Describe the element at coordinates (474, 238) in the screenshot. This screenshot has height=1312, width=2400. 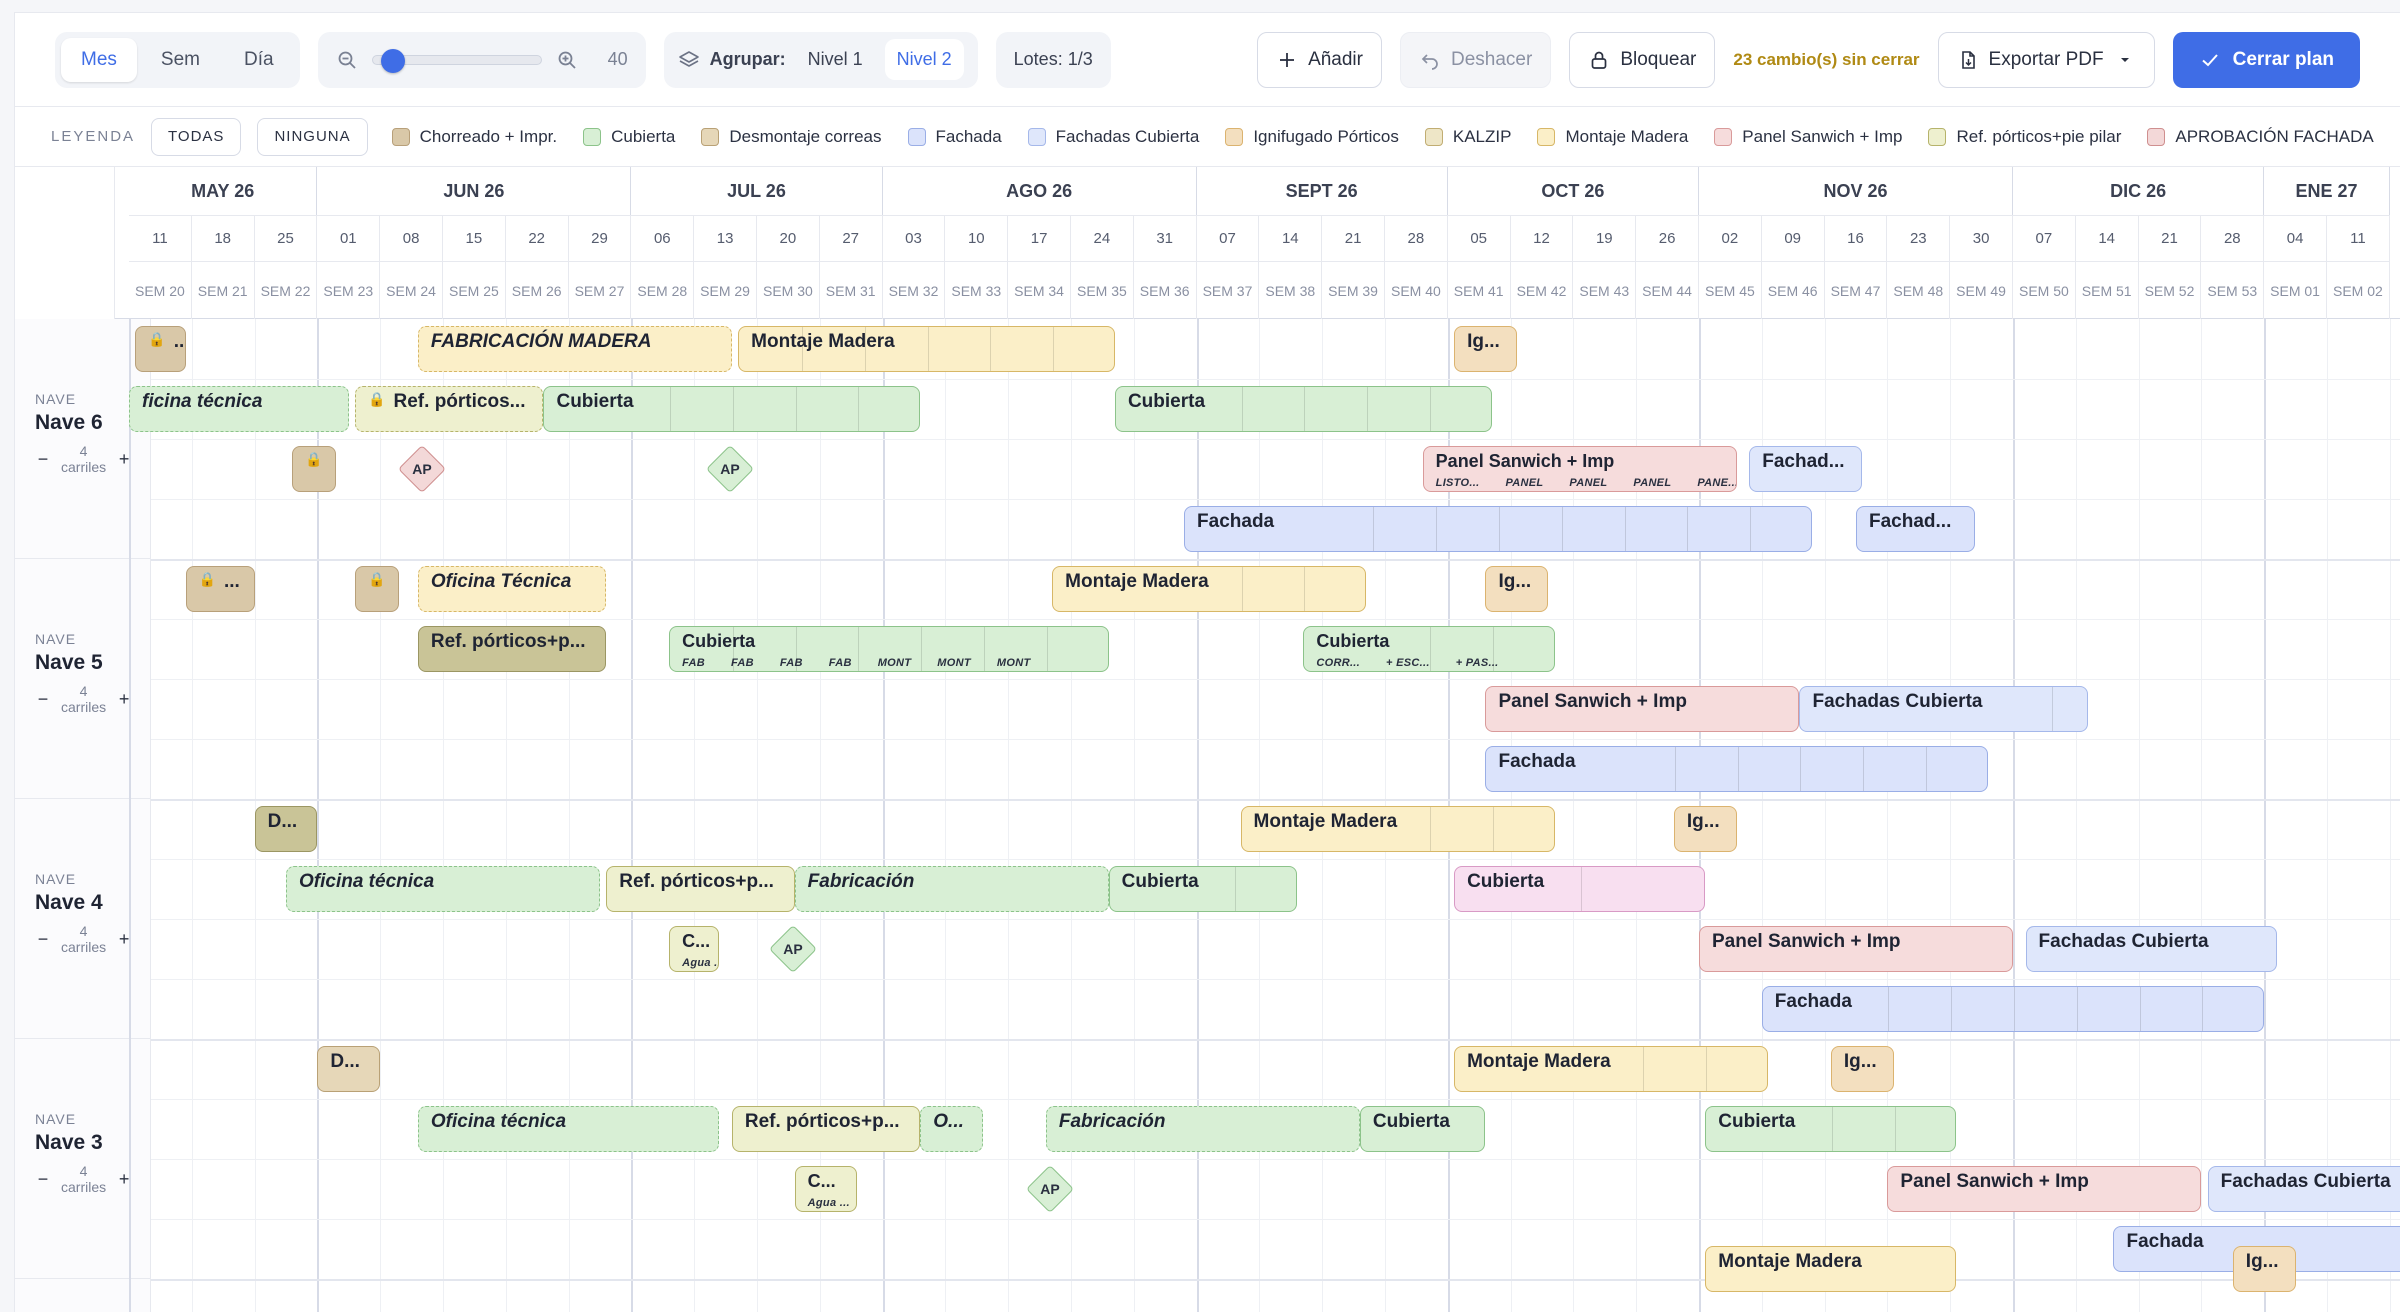
I see `day-header: 15` at that location.